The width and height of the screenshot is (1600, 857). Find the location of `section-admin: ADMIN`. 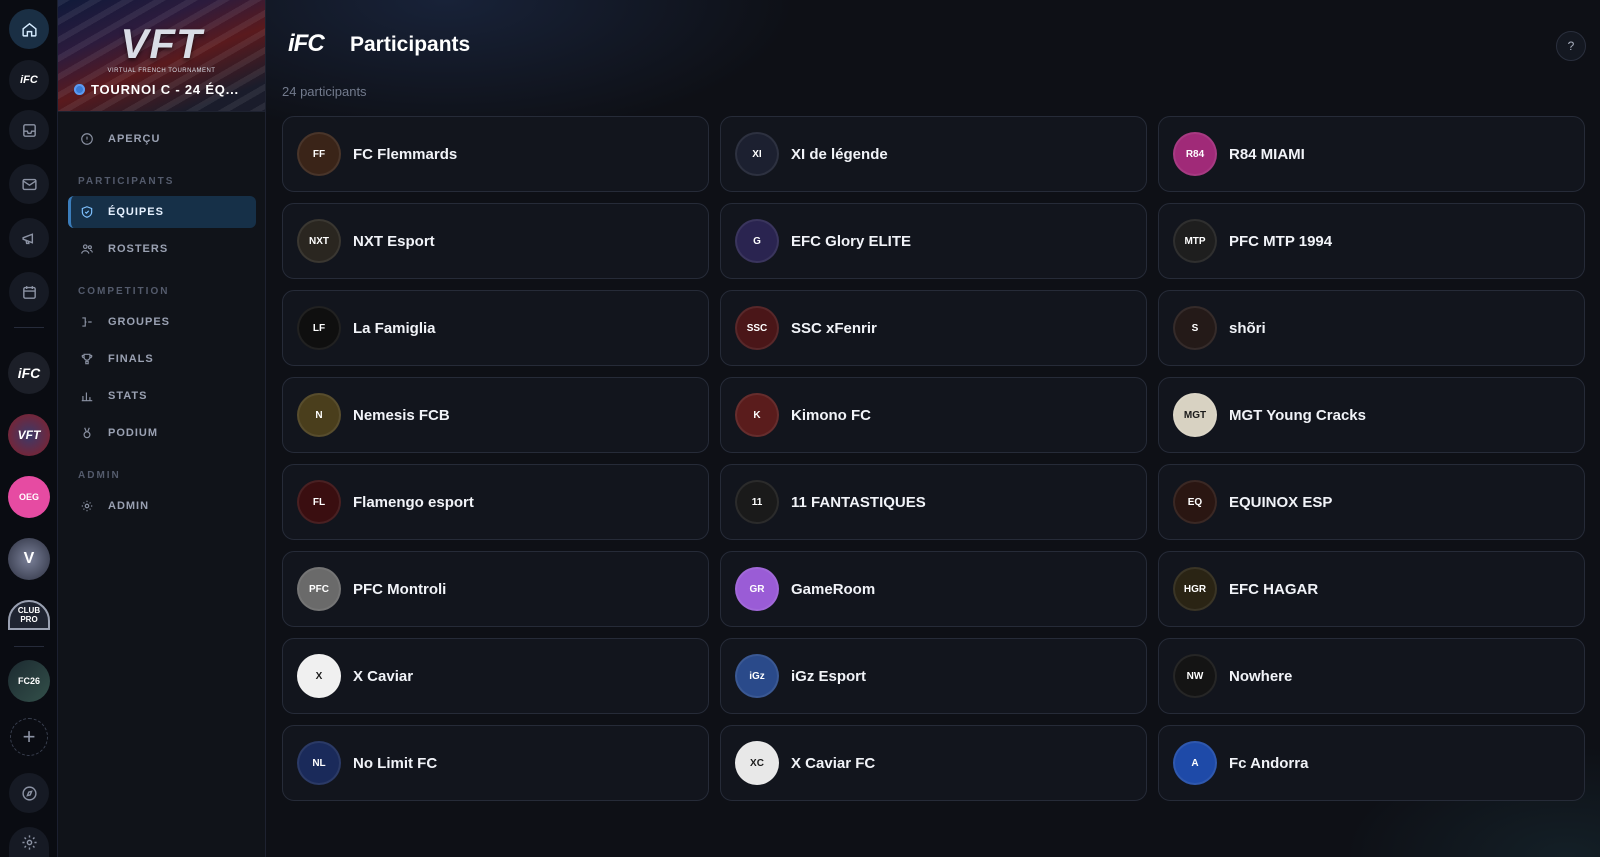

section-admin: ADMIN is located at coordinates (99, 475).